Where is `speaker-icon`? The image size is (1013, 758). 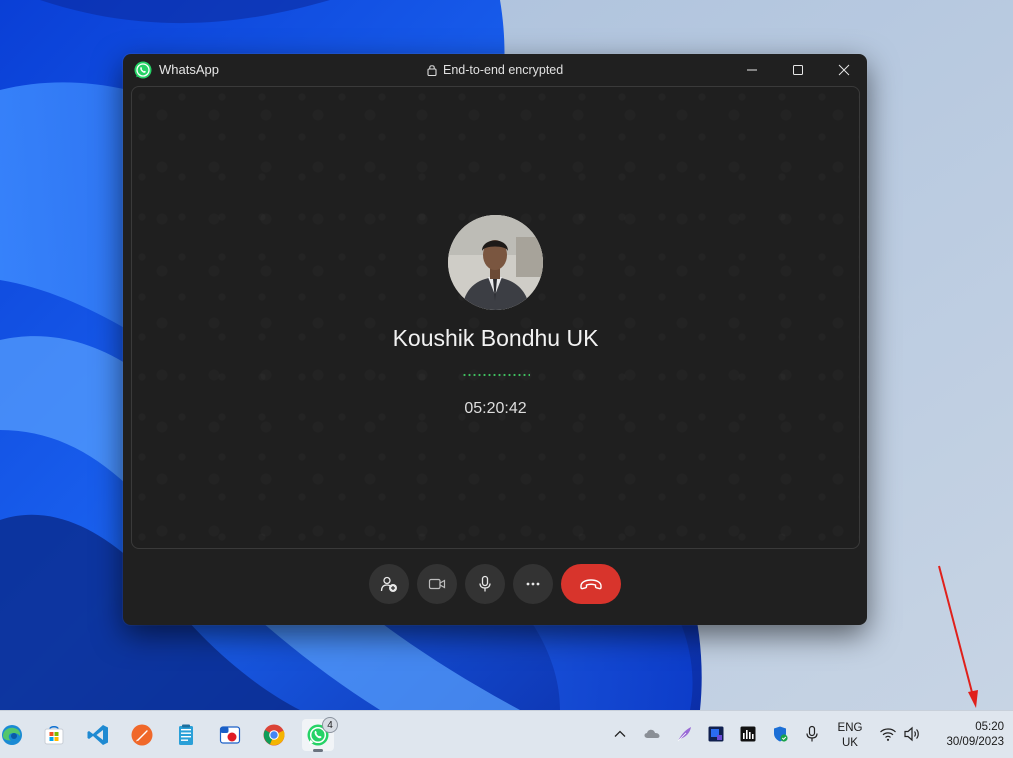 speaker-icon is located at coordinates (911, 734).